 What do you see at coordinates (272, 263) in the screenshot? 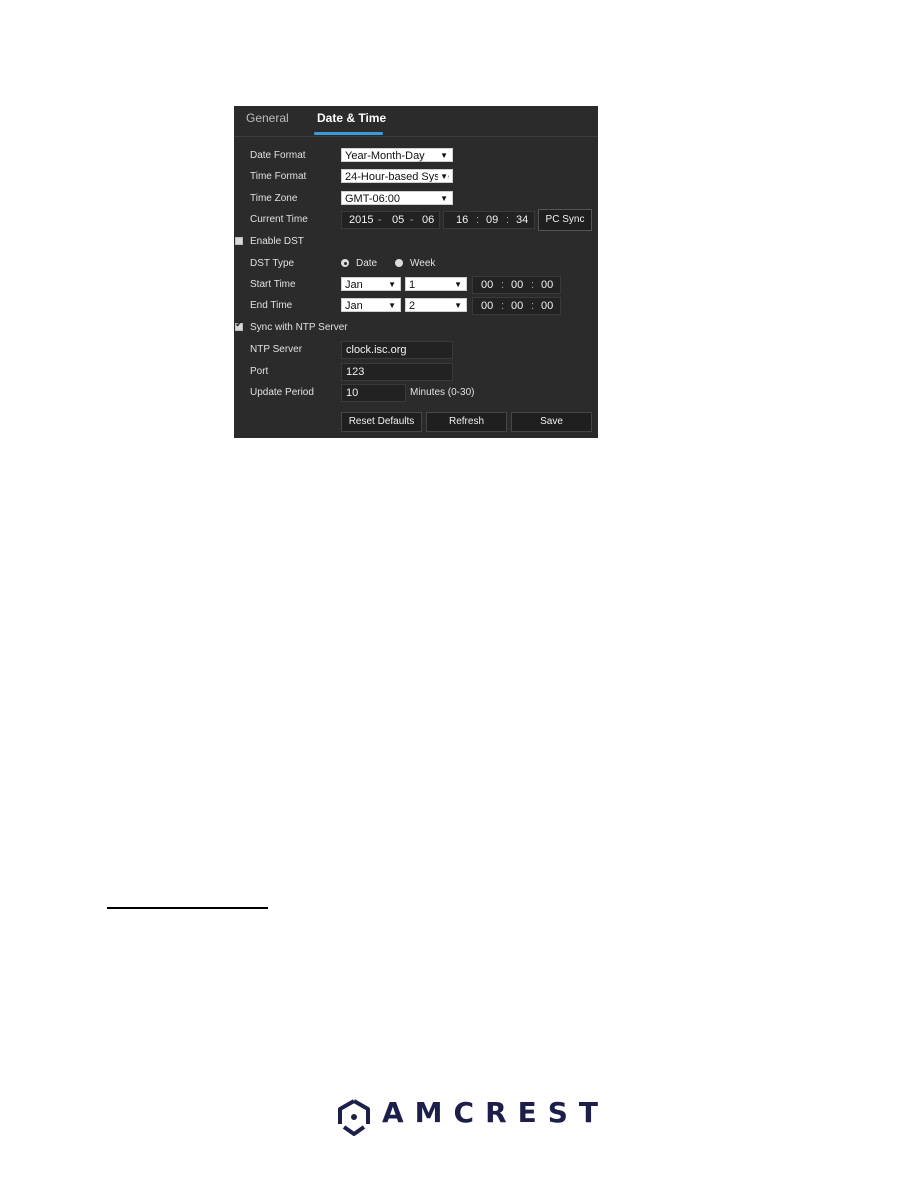
I see `dst-type-label: DST Type` at bounding box center [272, 263].